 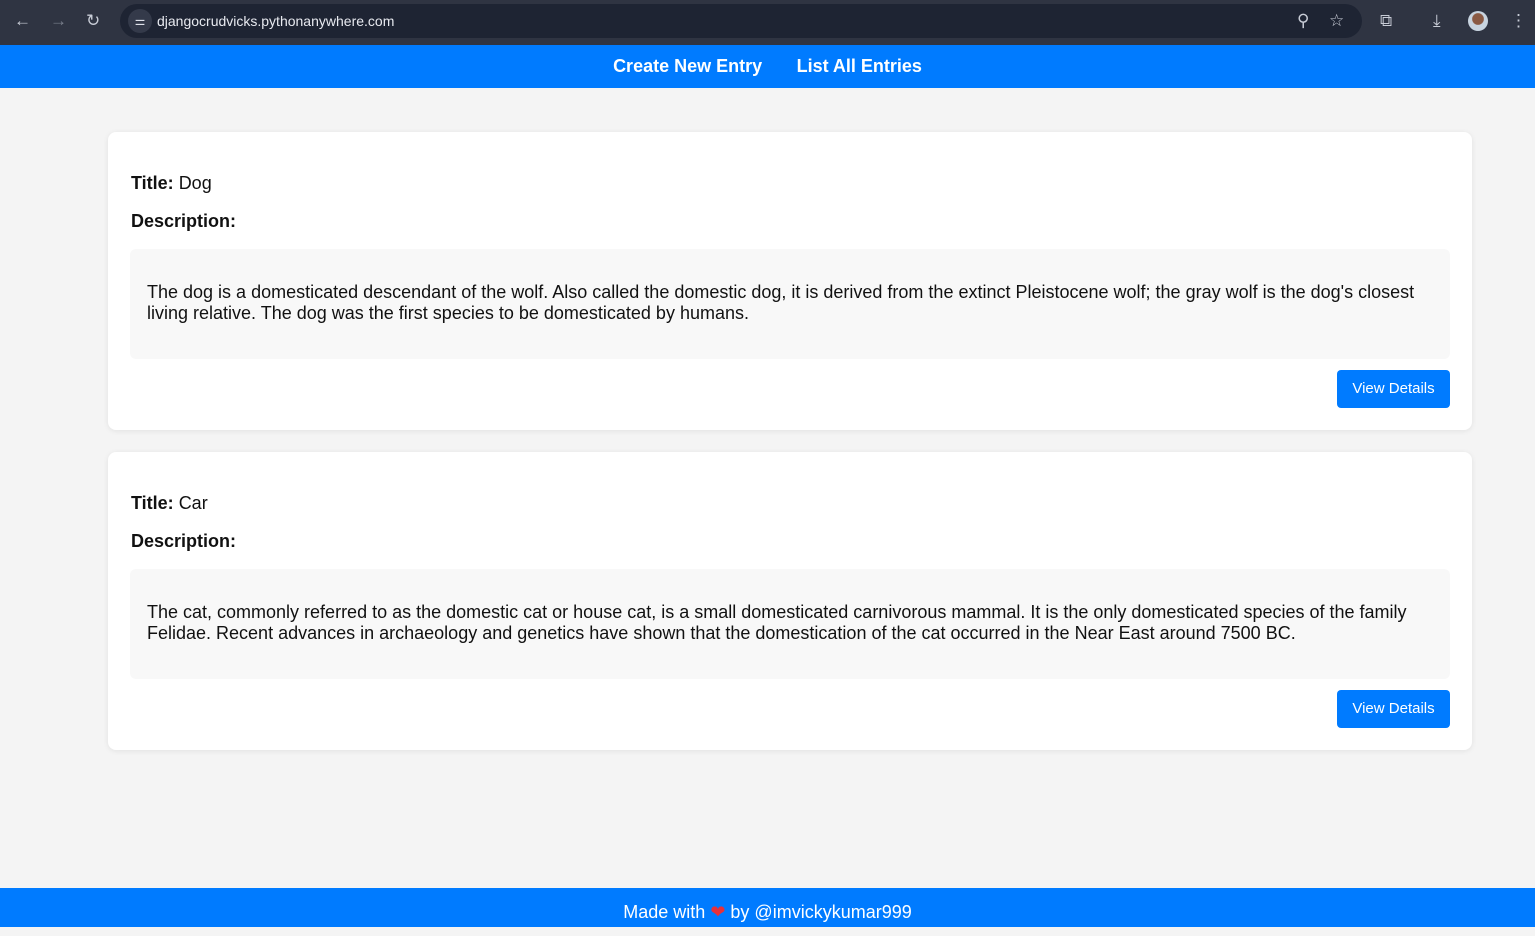 I want to click on site-settings-icon: ⚌, so click(x=140, y=21).